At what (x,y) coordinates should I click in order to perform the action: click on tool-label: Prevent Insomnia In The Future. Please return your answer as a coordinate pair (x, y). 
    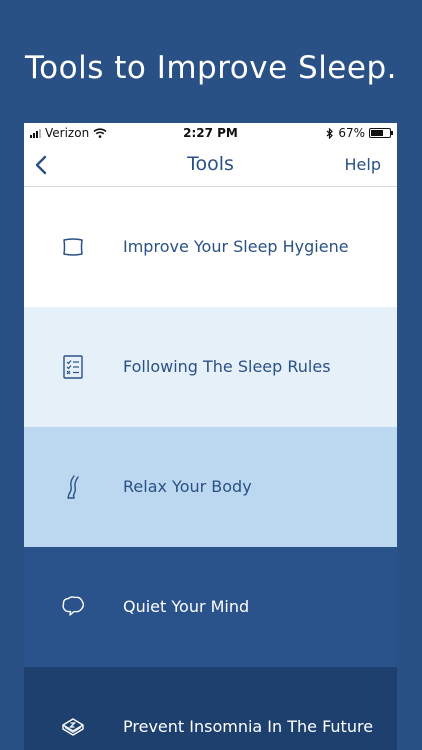
    Looking at the image, I should click on (248, 726).